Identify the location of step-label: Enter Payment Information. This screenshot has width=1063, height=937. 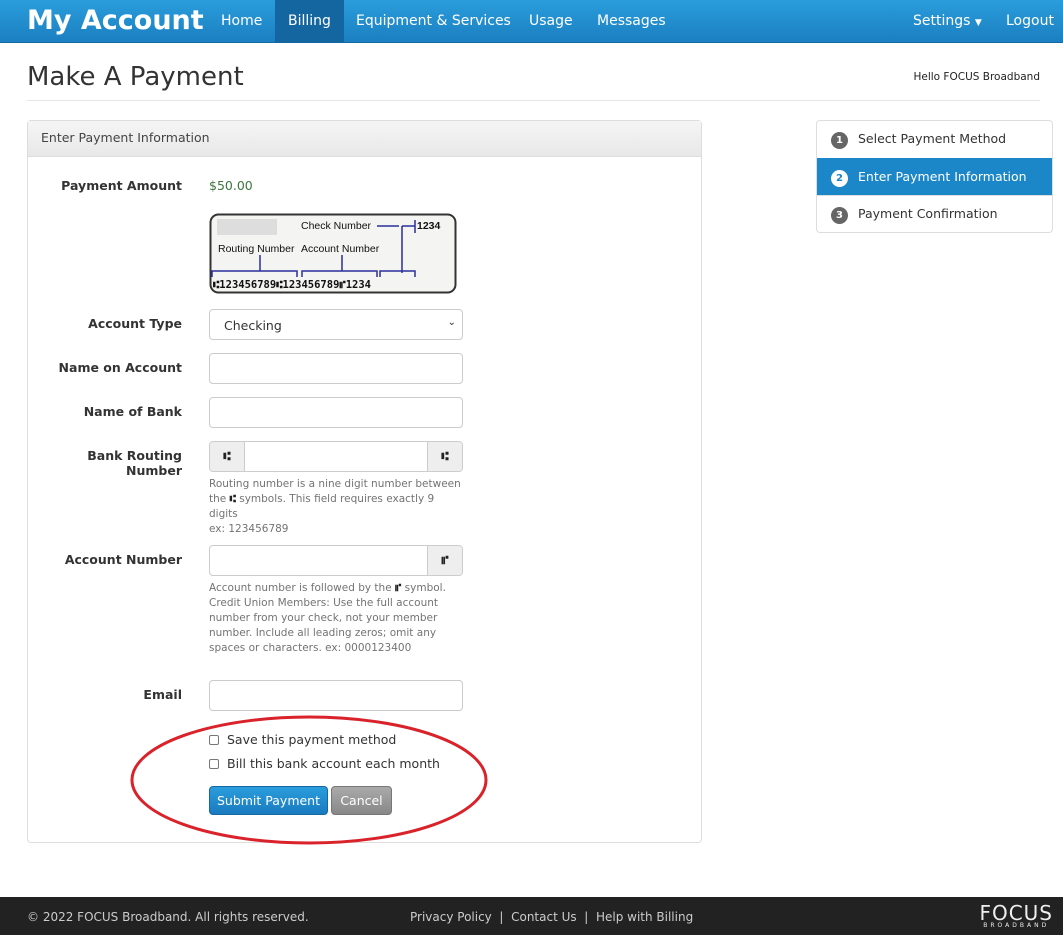
(942, 176).